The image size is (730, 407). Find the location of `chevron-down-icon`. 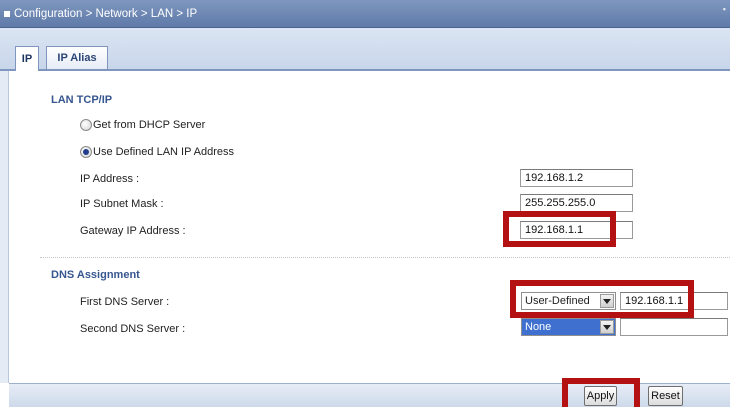

chevron-down-icon is located at coordinates (607, 327).